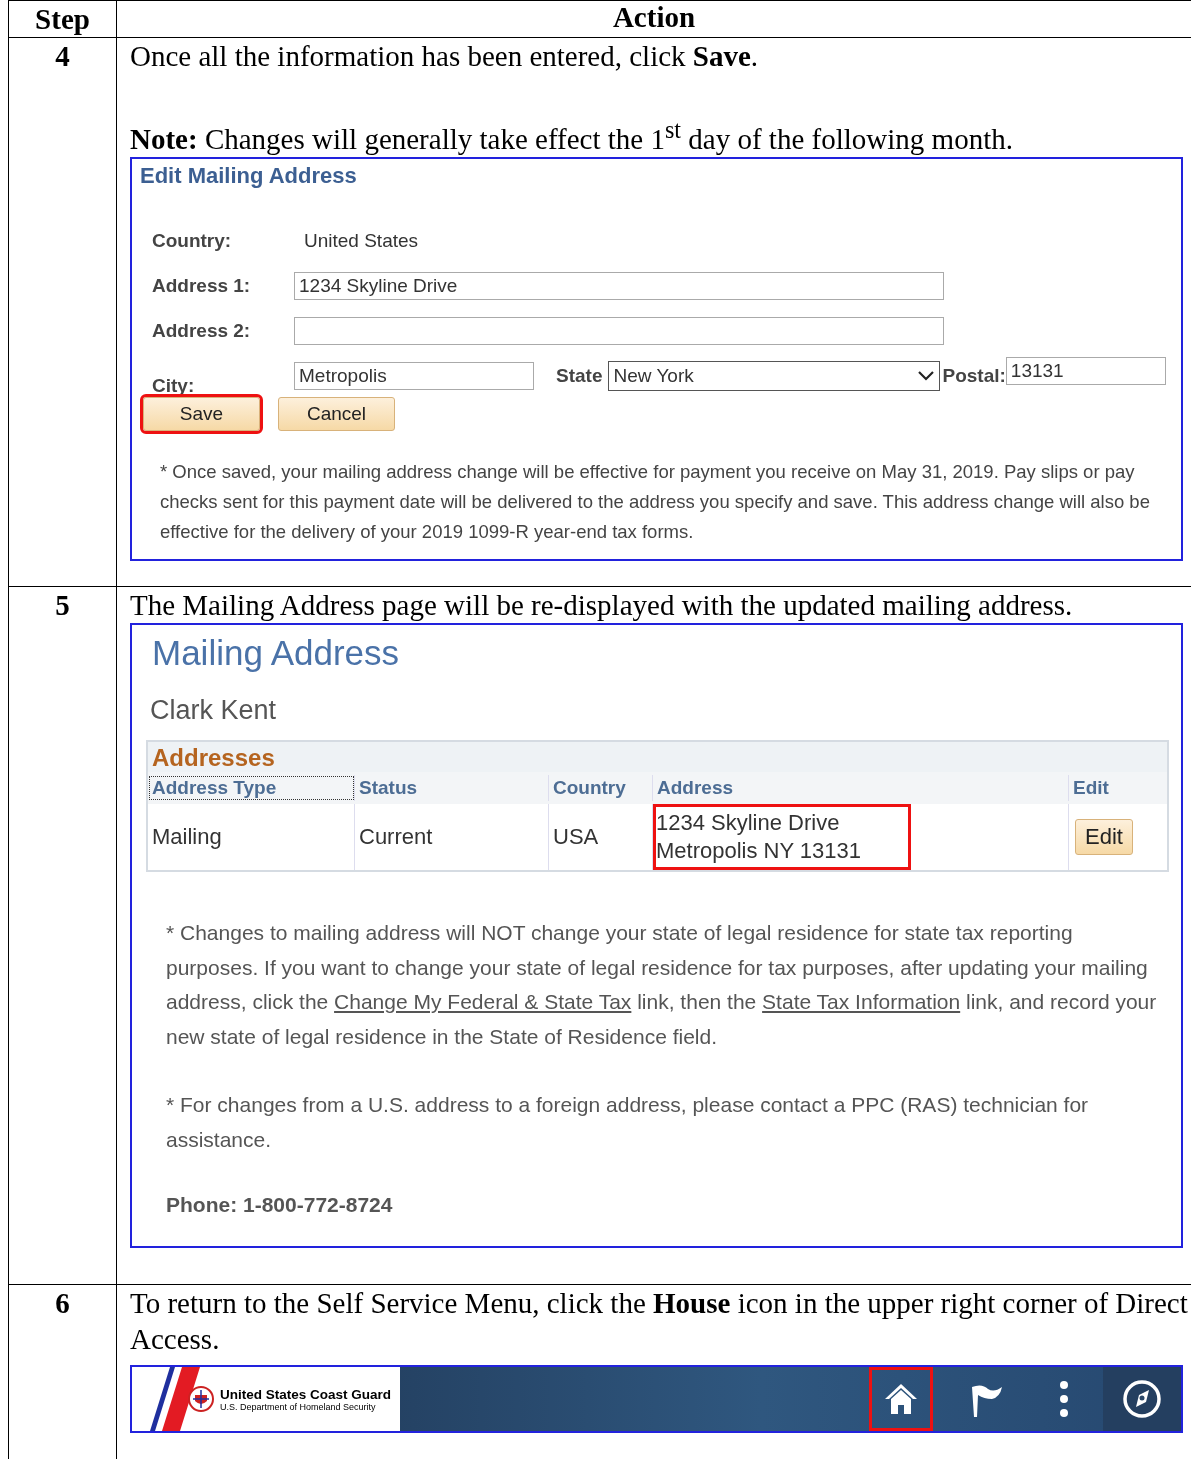  What do you see at coordinates (414, 376) in the screenshot?
I see `city-field: Metropolis` at bounding box center [414, 376].